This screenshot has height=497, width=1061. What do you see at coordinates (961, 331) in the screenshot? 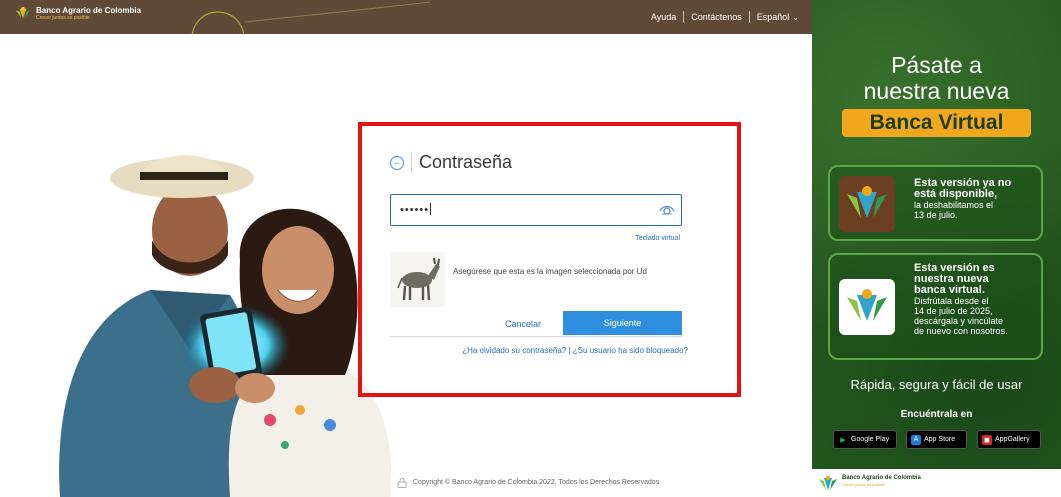
I see `new-version-line7: de nuevo con nosotros.` at bounding box center [961, 331].